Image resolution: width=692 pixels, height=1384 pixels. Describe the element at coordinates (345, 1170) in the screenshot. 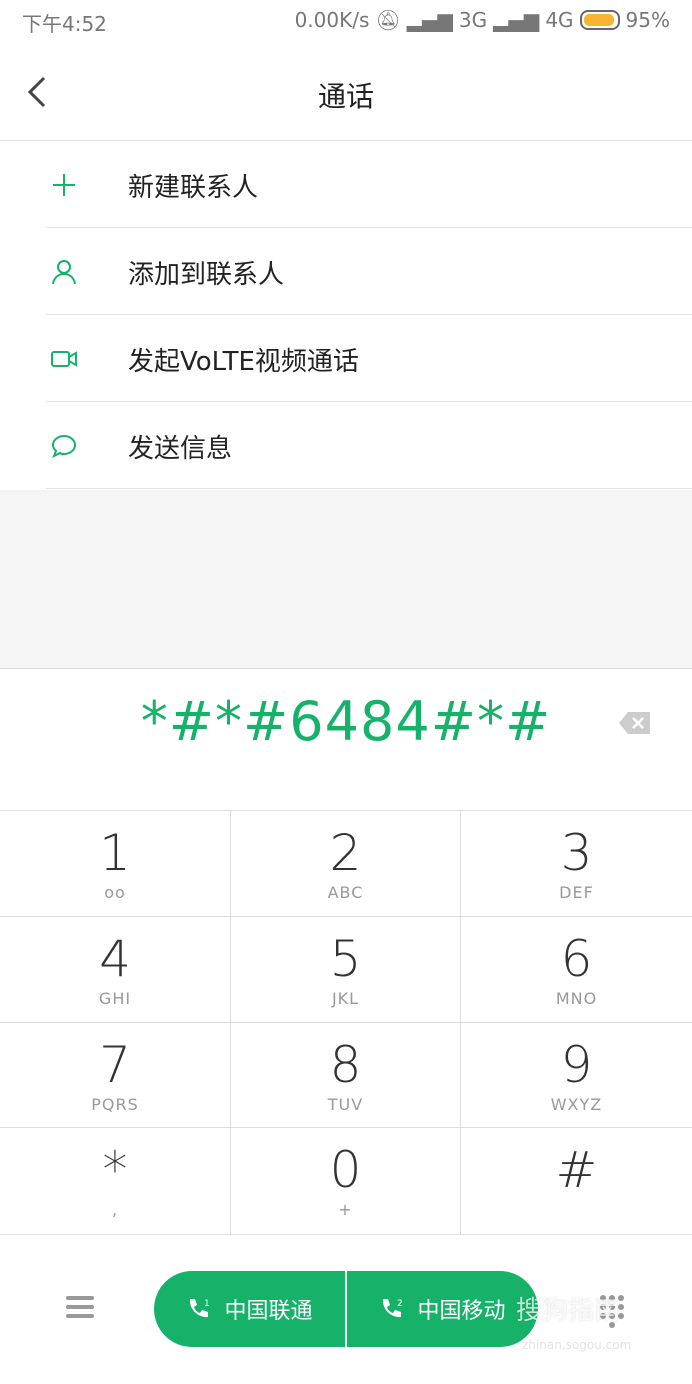

I see `key-digit: 0` at that location.